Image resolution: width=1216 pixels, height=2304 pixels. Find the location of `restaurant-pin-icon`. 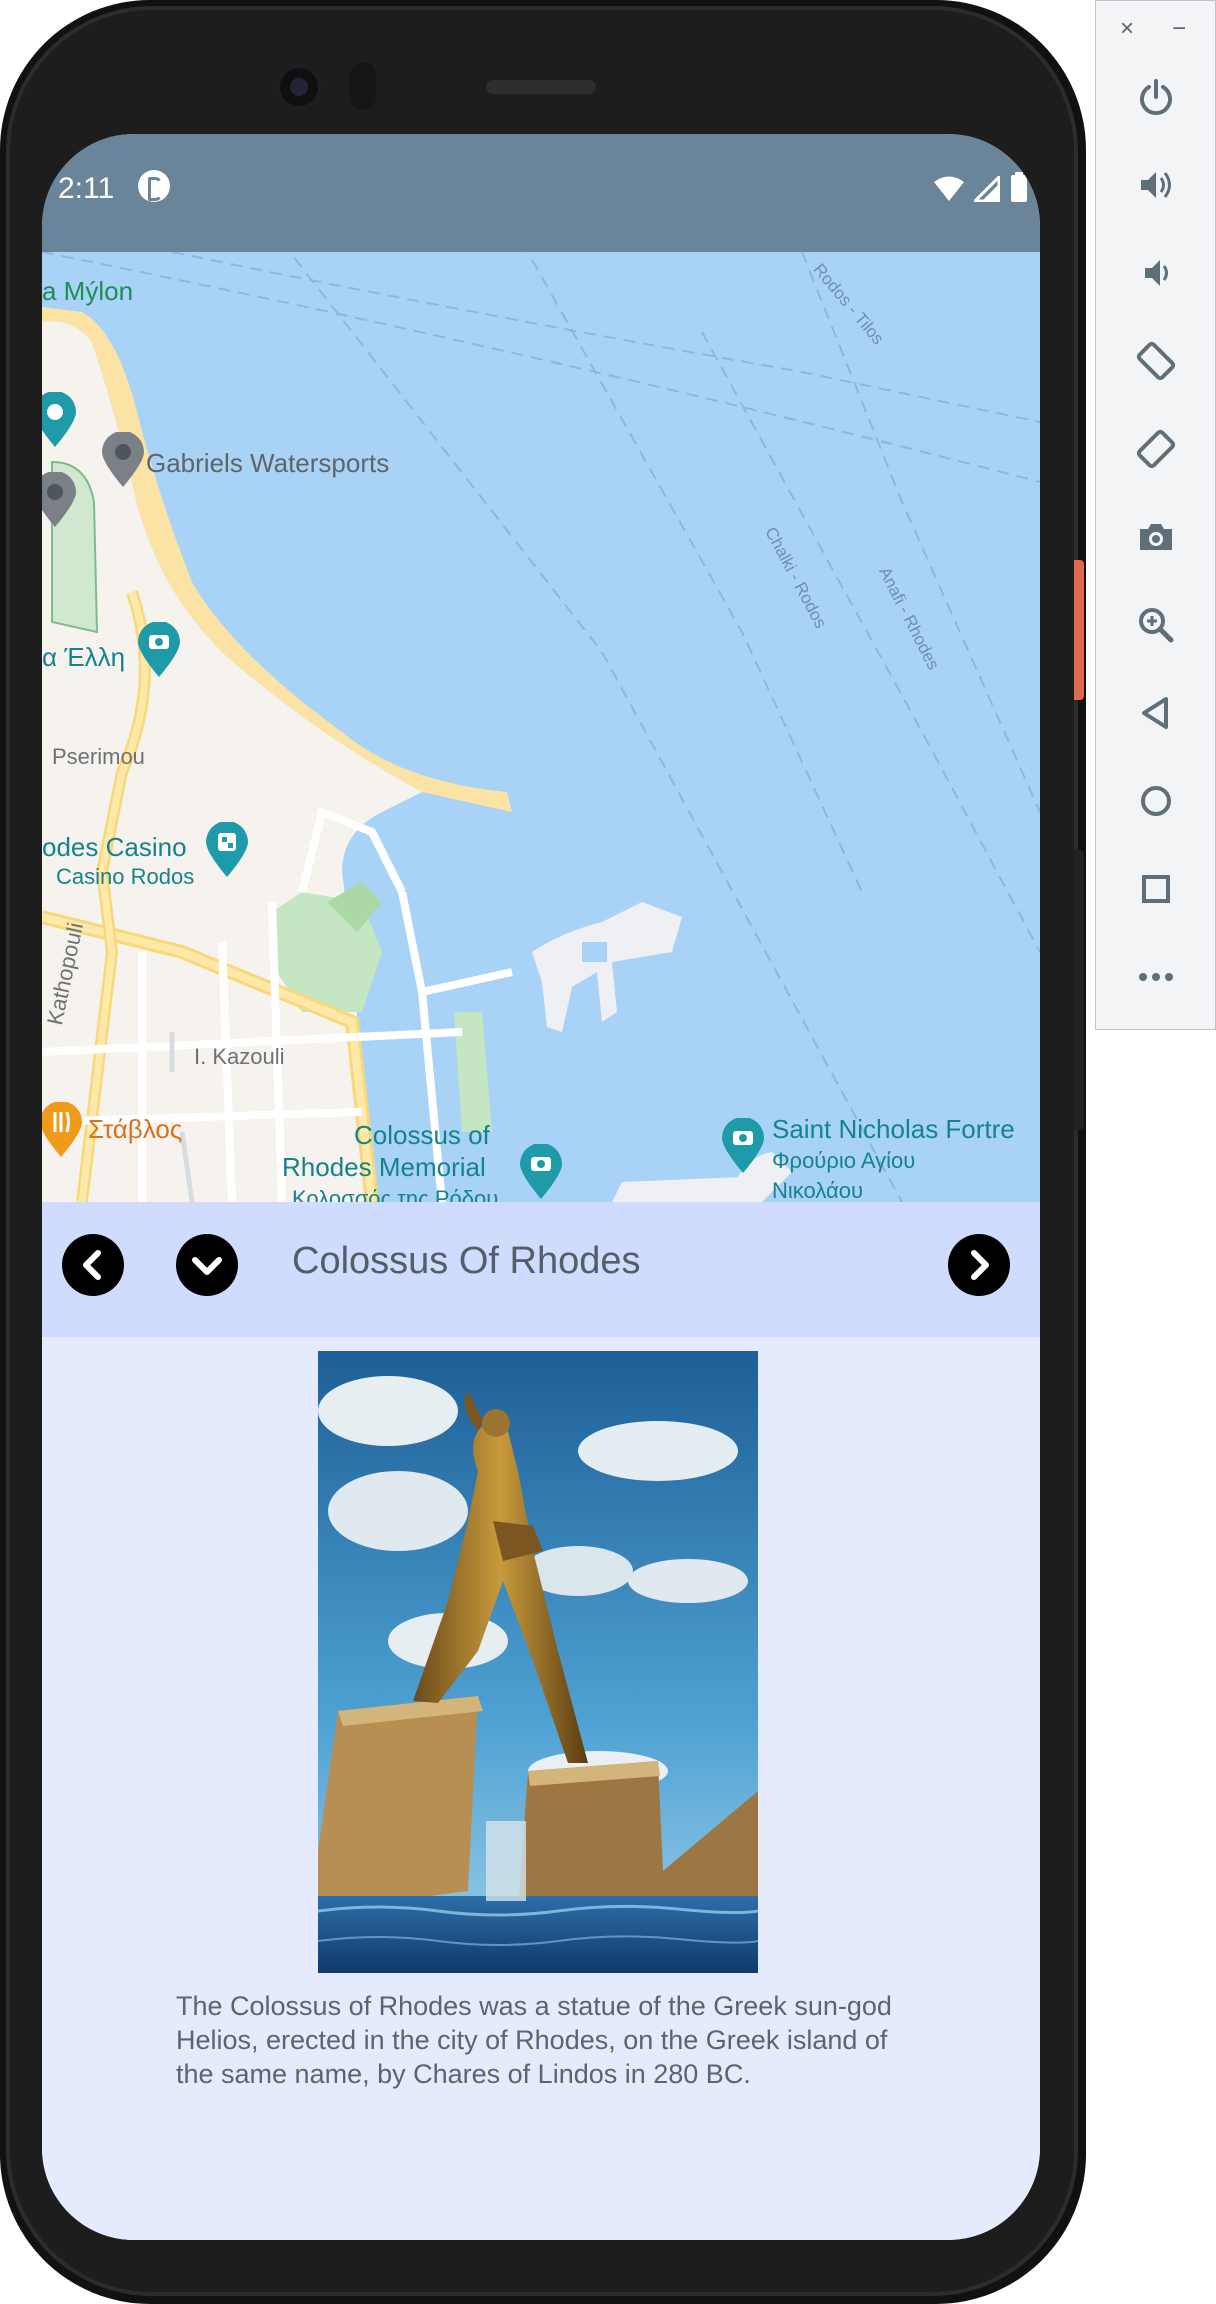

restaurant-pin-icon is located at coordinates (62, 1130).